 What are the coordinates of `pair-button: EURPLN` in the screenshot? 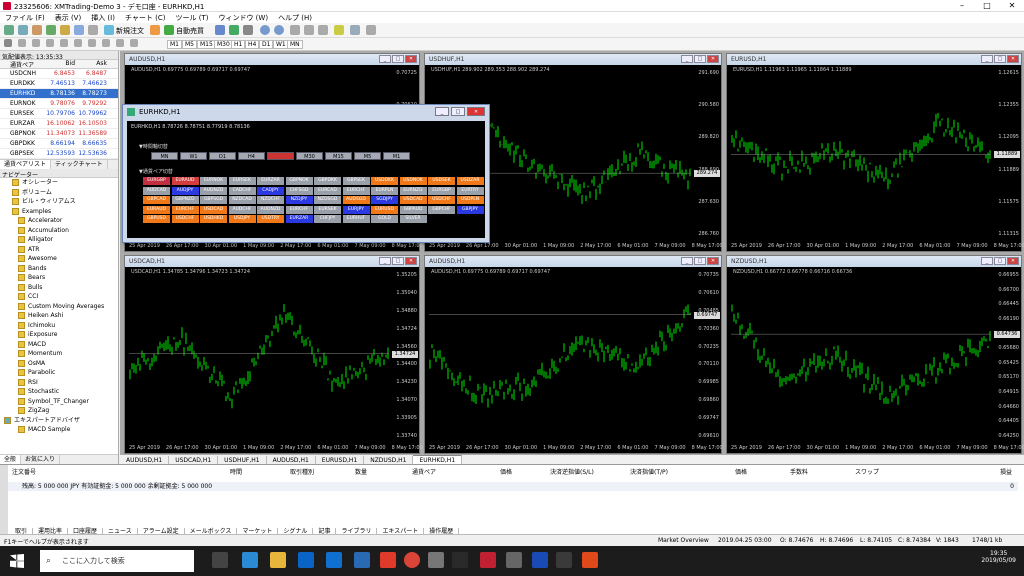 It's located at (384, 190).